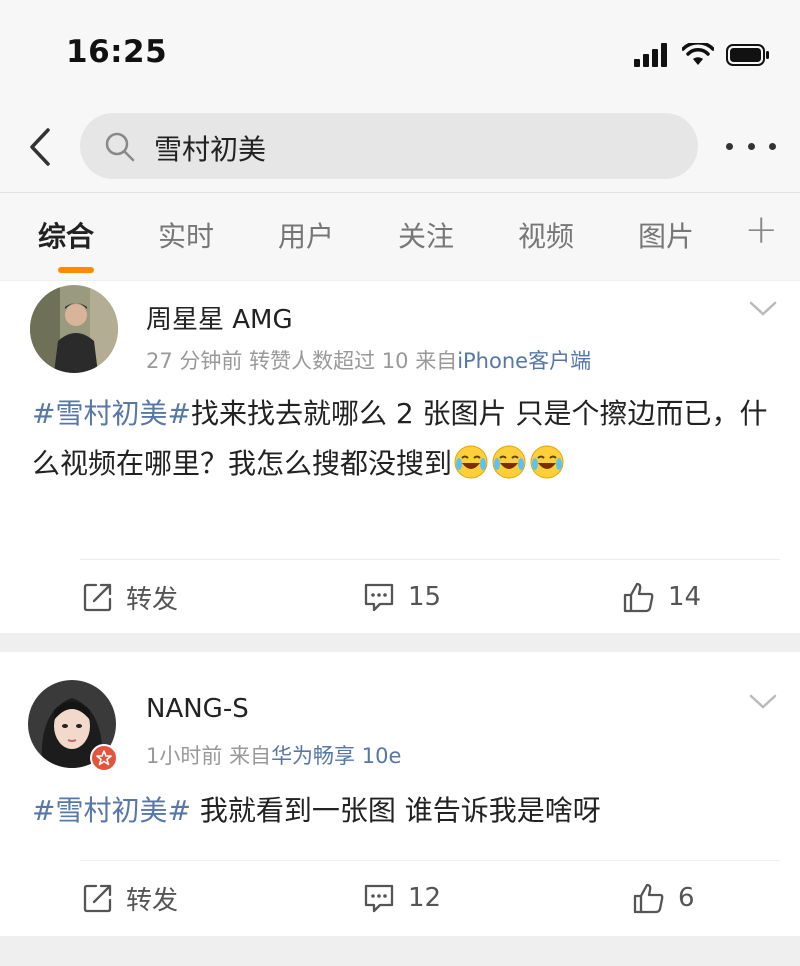 This screenshot has width=800, height=966. I want to click on avatar, so click(74, 329).